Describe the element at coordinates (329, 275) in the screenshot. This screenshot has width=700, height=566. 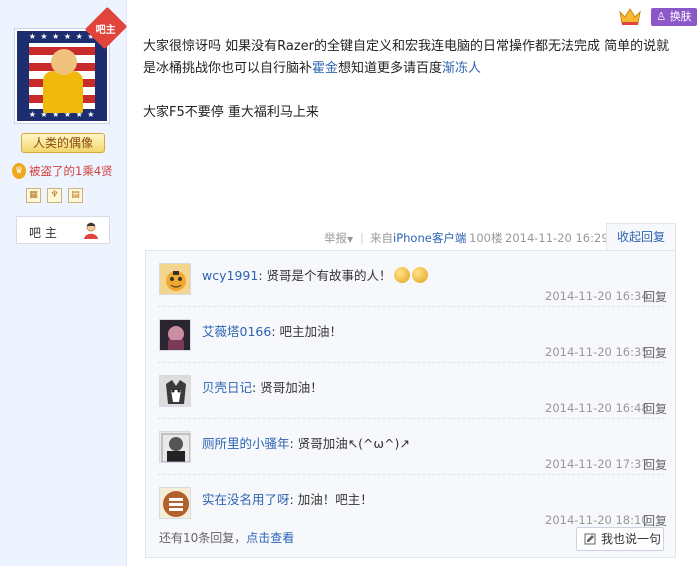
I see `reply-text: 贤哥是个有故事的人！` at that location.